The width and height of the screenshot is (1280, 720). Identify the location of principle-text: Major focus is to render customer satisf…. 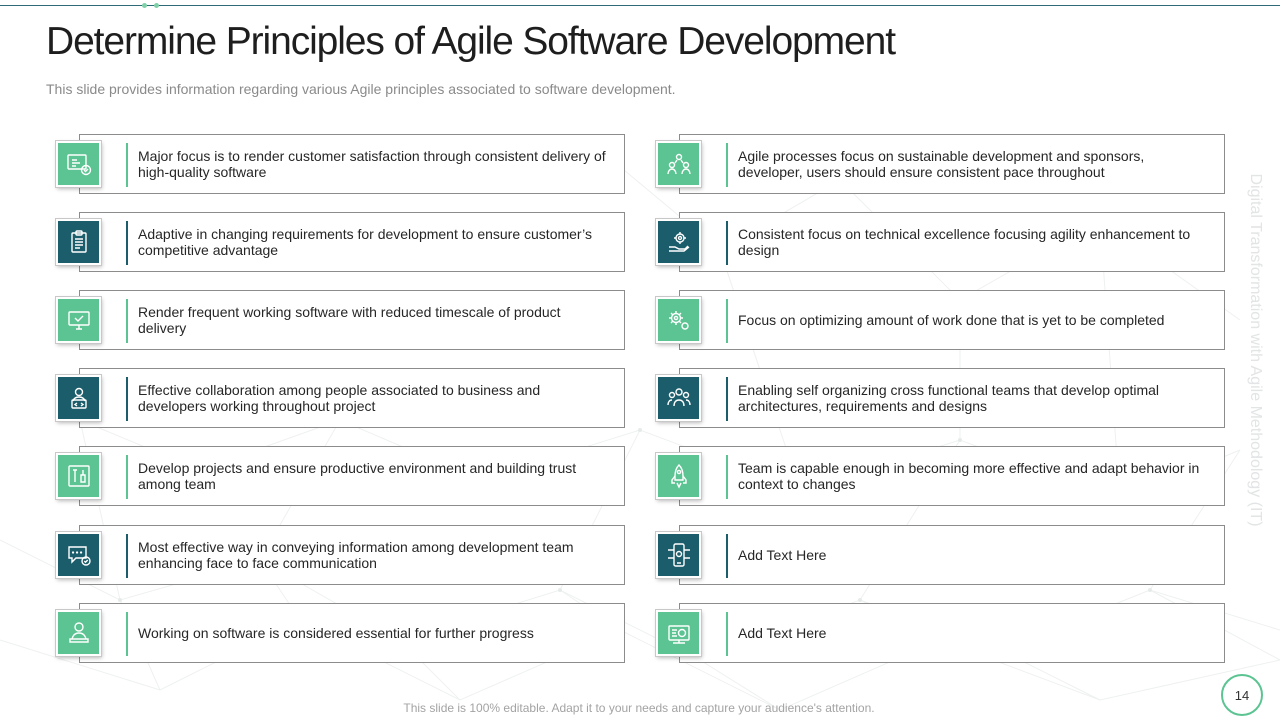
(372, 164).